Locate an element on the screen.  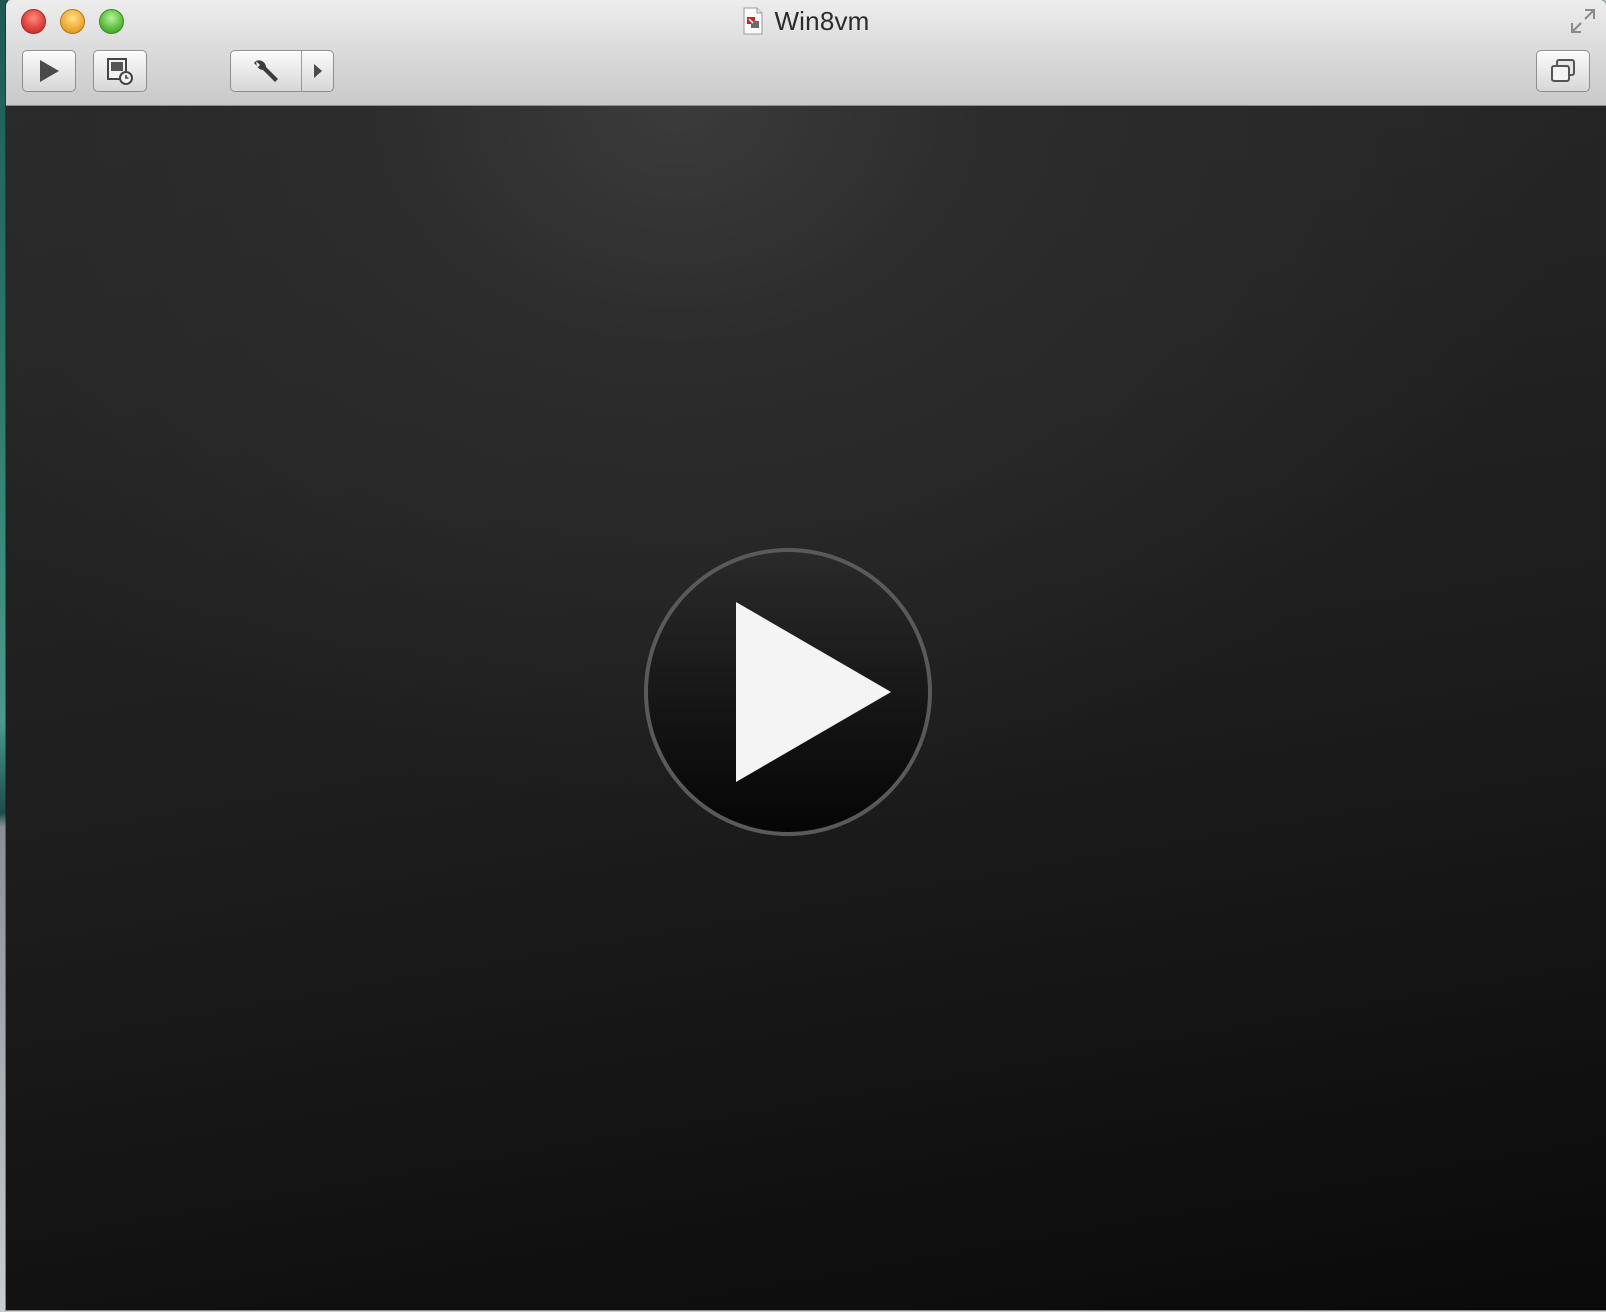
settings-main-segment is located at coordinates (266, 71).